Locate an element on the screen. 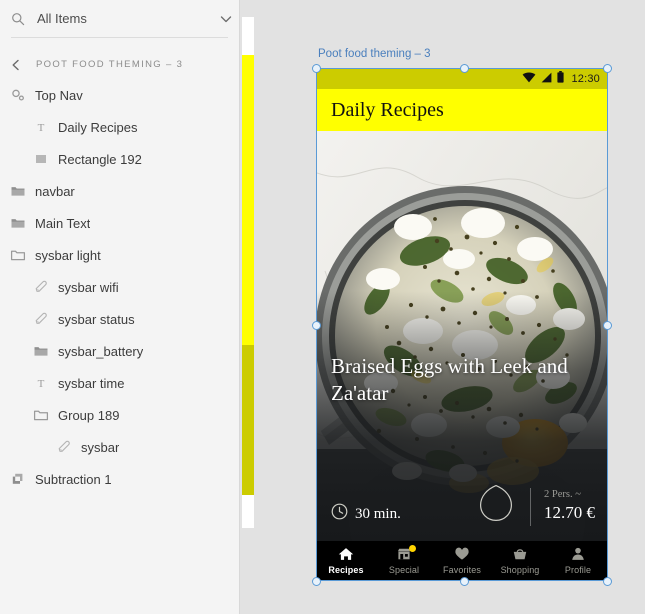 Image resolution: width=645 pixels, height=614 pixels. layer-label: Rectangle 192 is located at coordinates (100, 159).